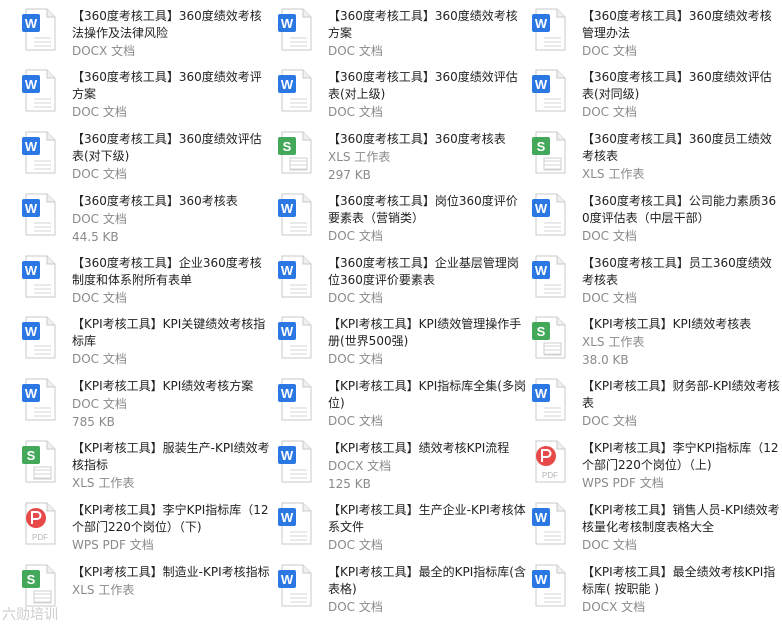 The image size is (782, 631). I want to click on file-item: W 【360度考核工具】岗位360度评价要素表（营销类） DOC 文档, so click(403, 223).